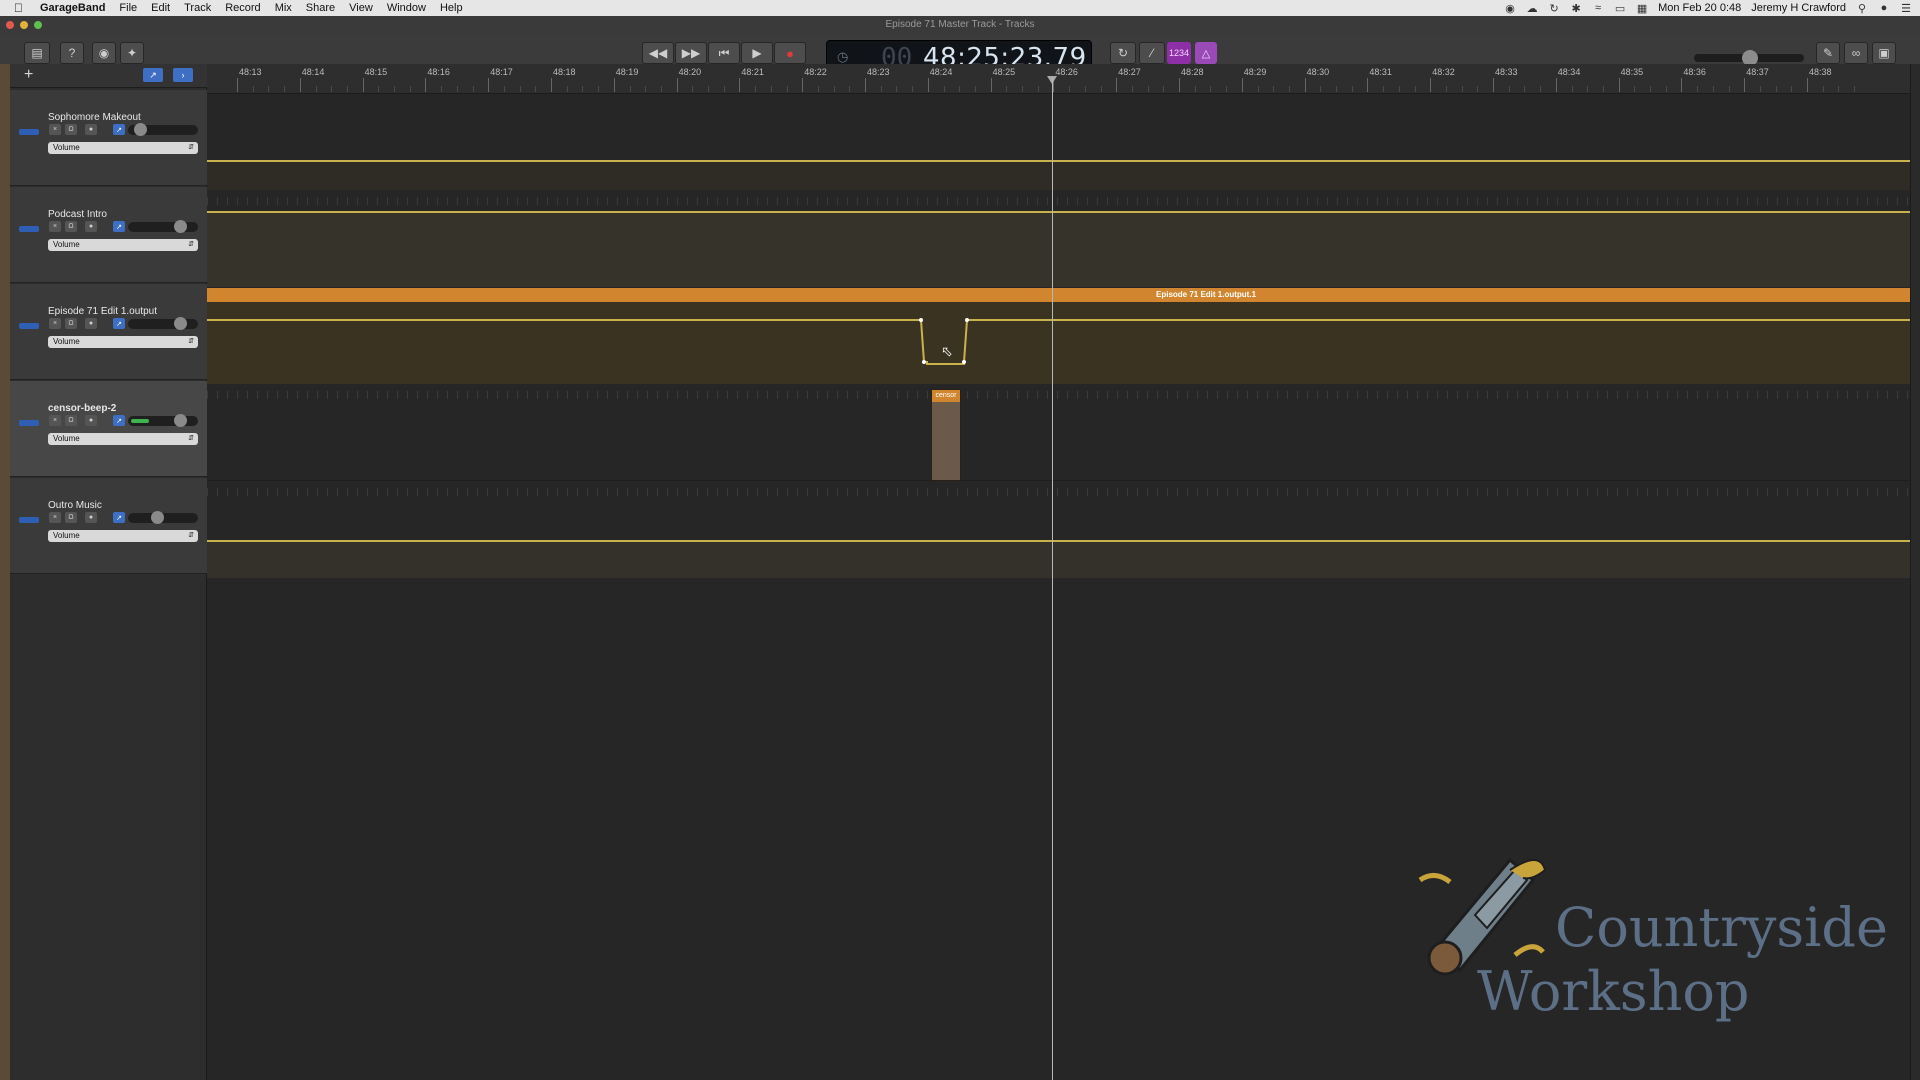  Describe the element at coordinates (1862, 8) in the screenshot. I see `spotlight-icon: ⚲` at that location.